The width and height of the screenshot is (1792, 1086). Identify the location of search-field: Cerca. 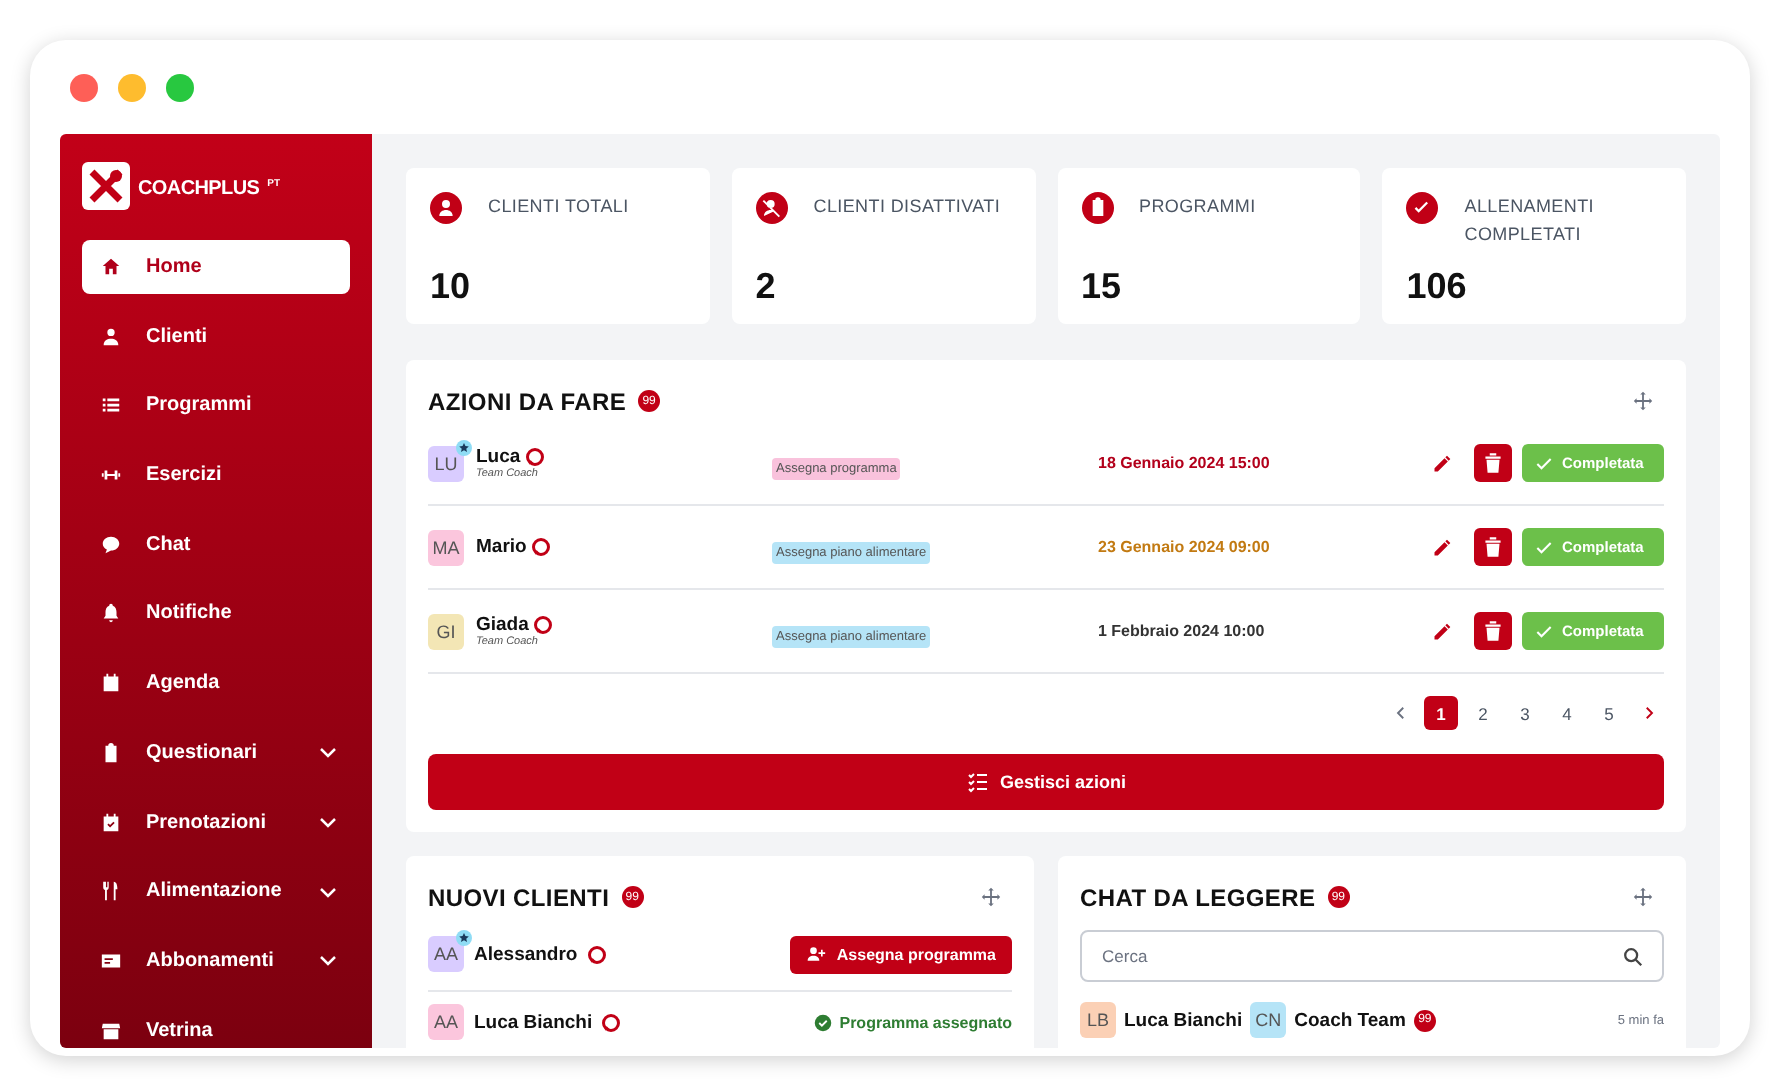
(1372, 956).